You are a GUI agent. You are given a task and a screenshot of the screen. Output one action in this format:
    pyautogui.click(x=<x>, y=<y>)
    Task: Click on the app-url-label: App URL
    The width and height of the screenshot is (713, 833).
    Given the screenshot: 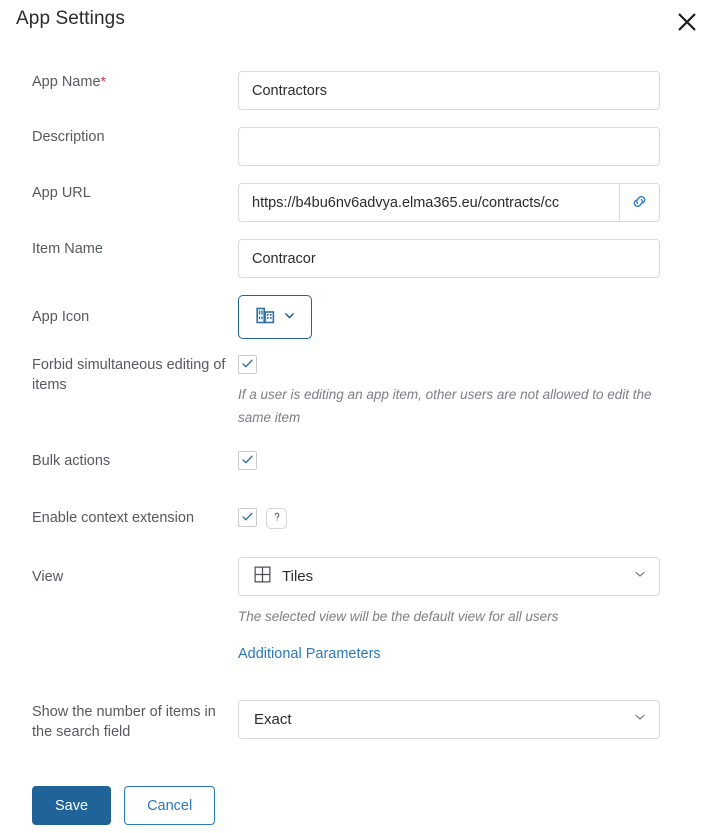 What is the action you would take?
    pyautogui.click(x=61, y=193)
    